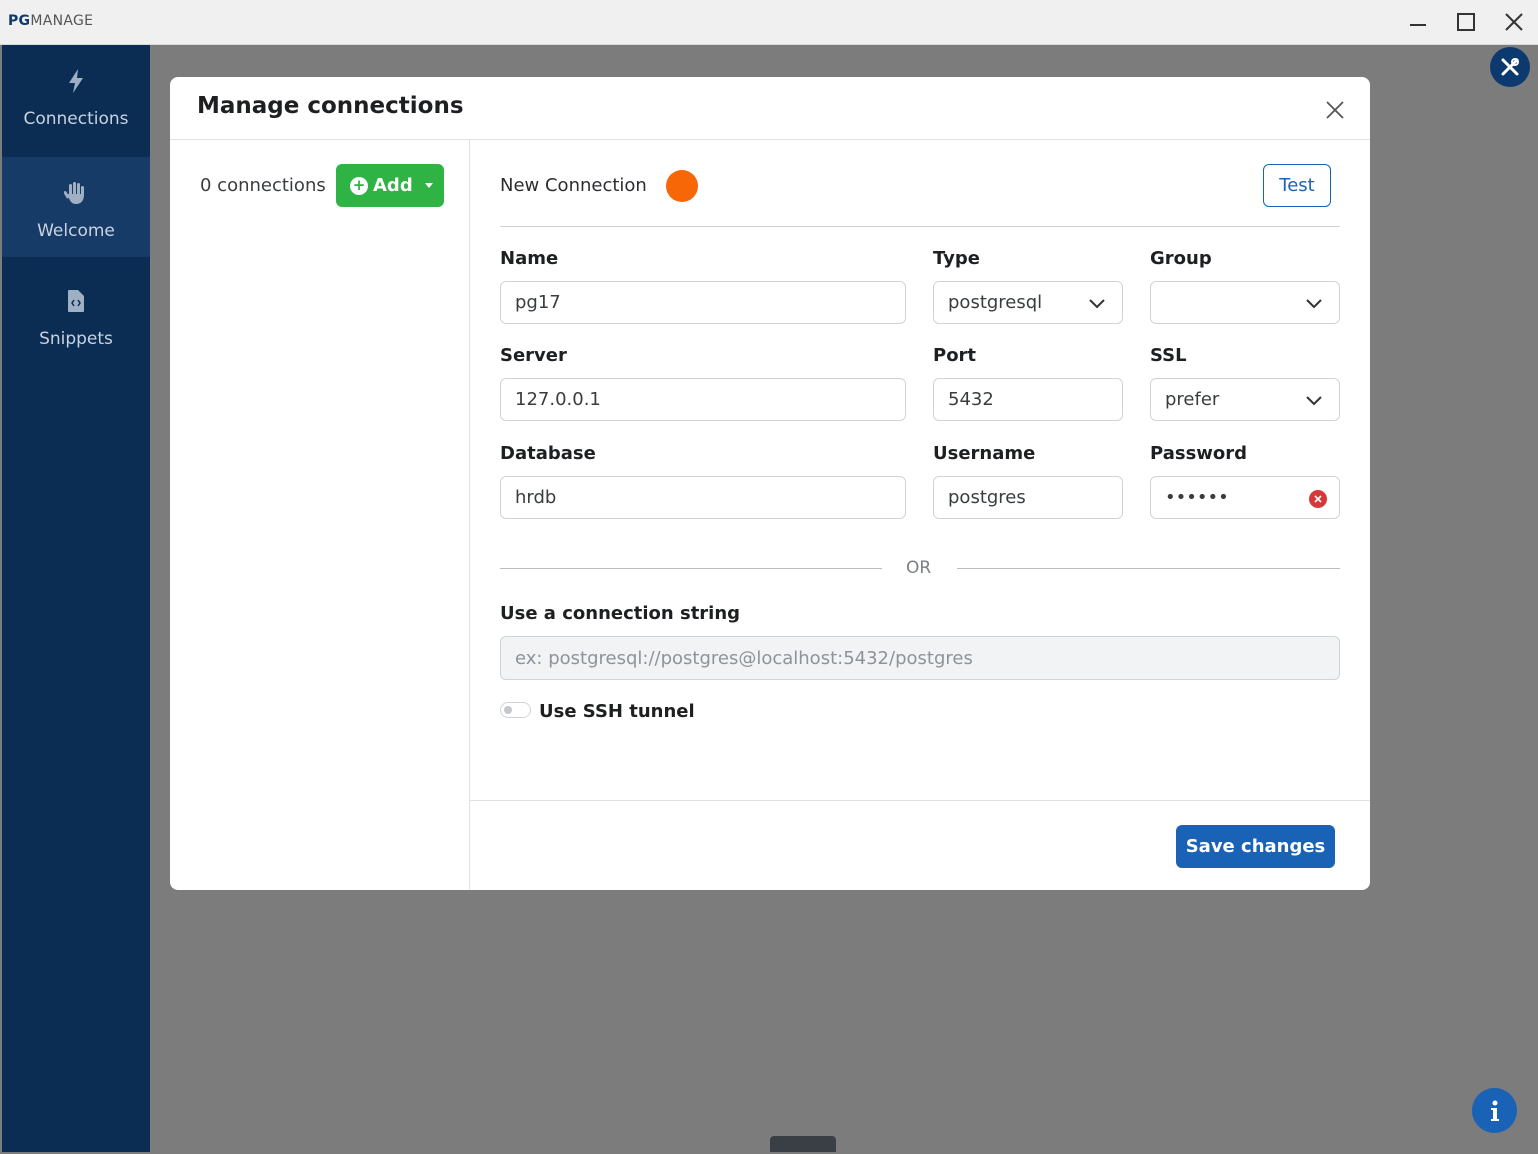 The width and height of the screenshot is (1538, 1154). I want to click on maximize-button, so click(1466, 22).